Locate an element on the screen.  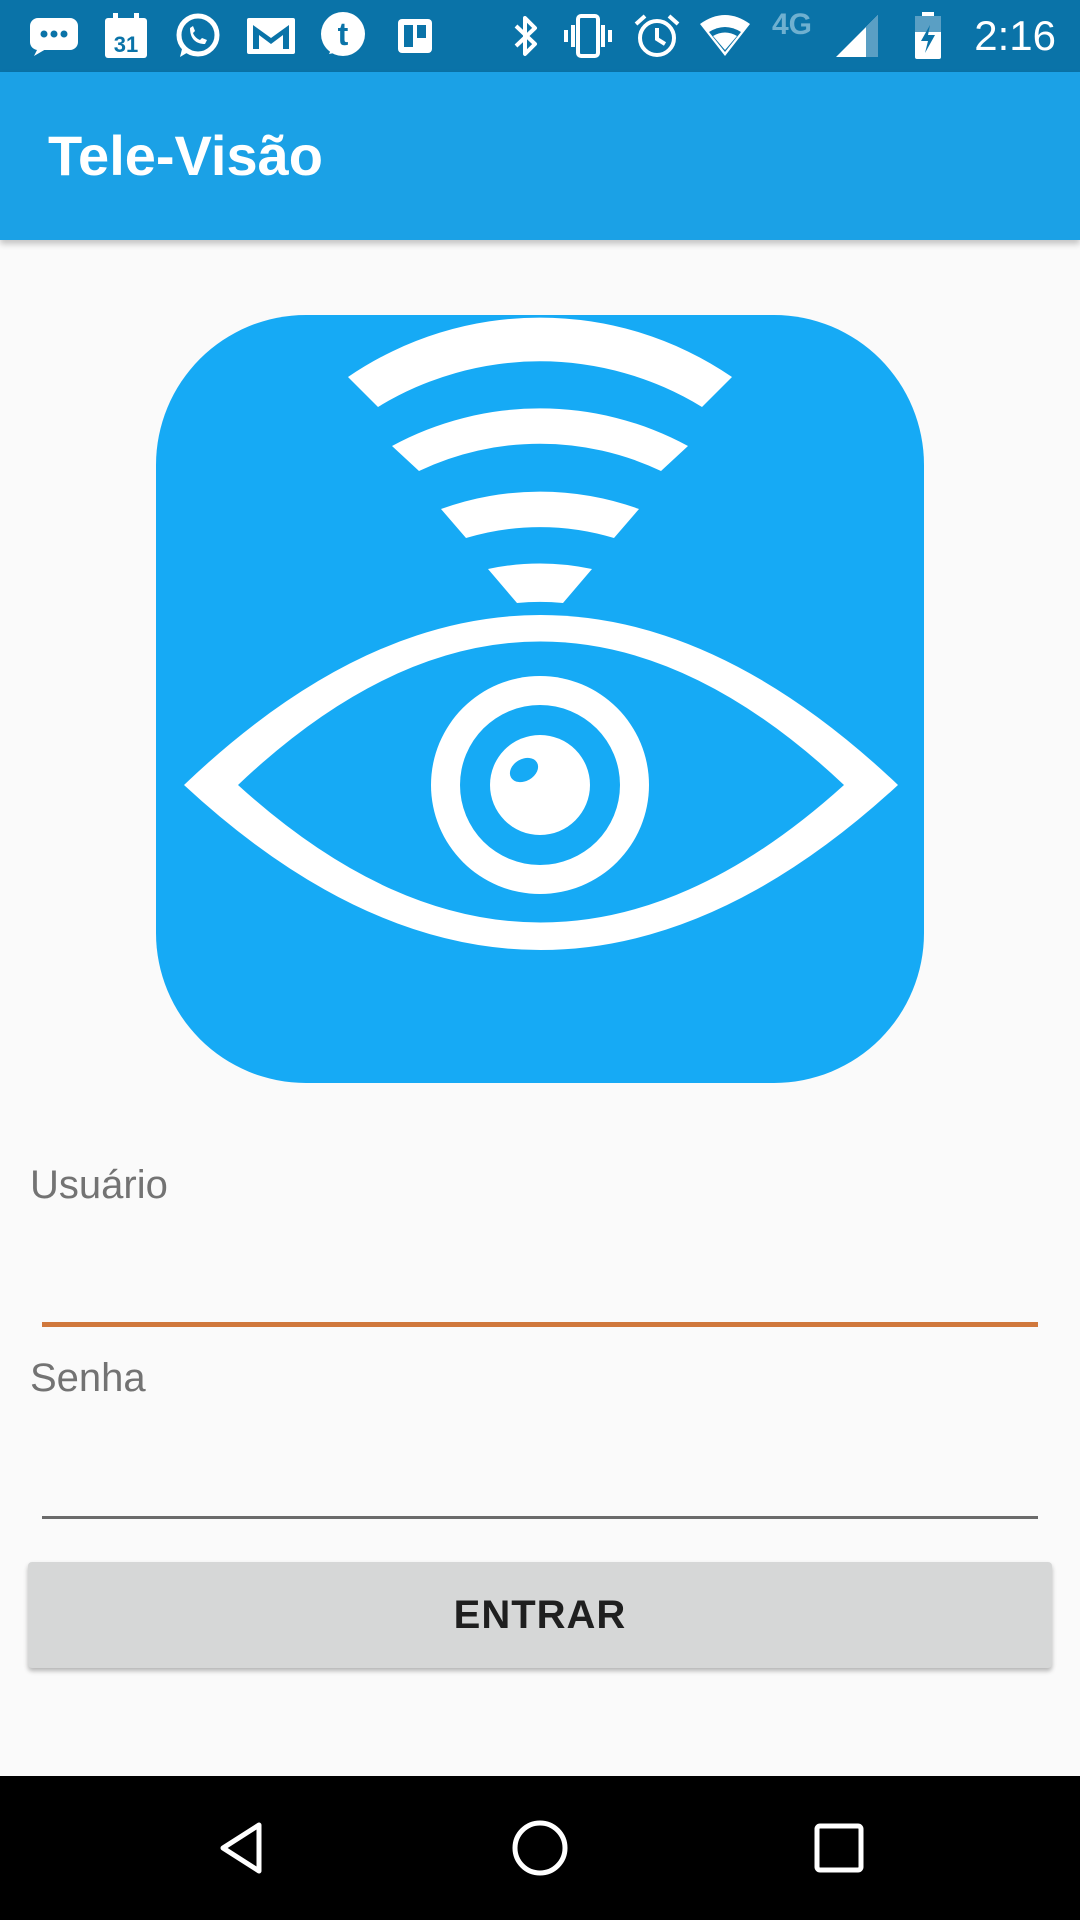
network-type-label: 4G is located at coordinates (792, 24).